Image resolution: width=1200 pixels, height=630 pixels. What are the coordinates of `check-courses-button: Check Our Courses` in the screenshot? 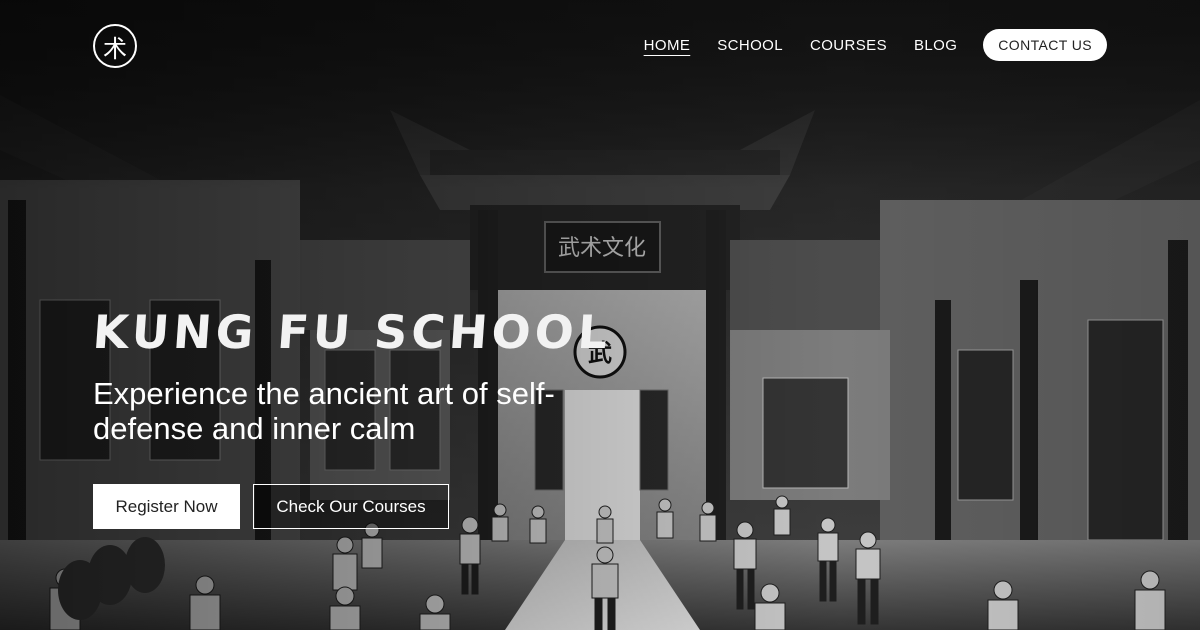 It's located at (351, 506).